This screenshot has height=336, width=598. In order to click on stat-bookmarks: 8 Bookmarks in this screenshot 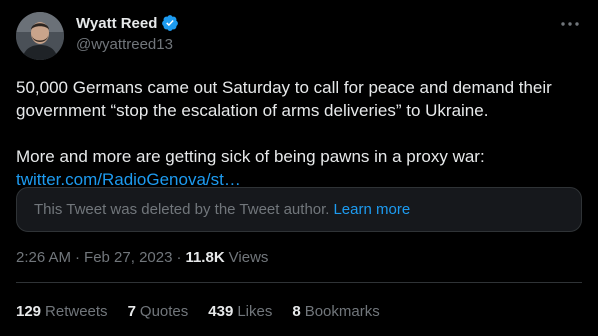, I will do `click(335, 311)`.